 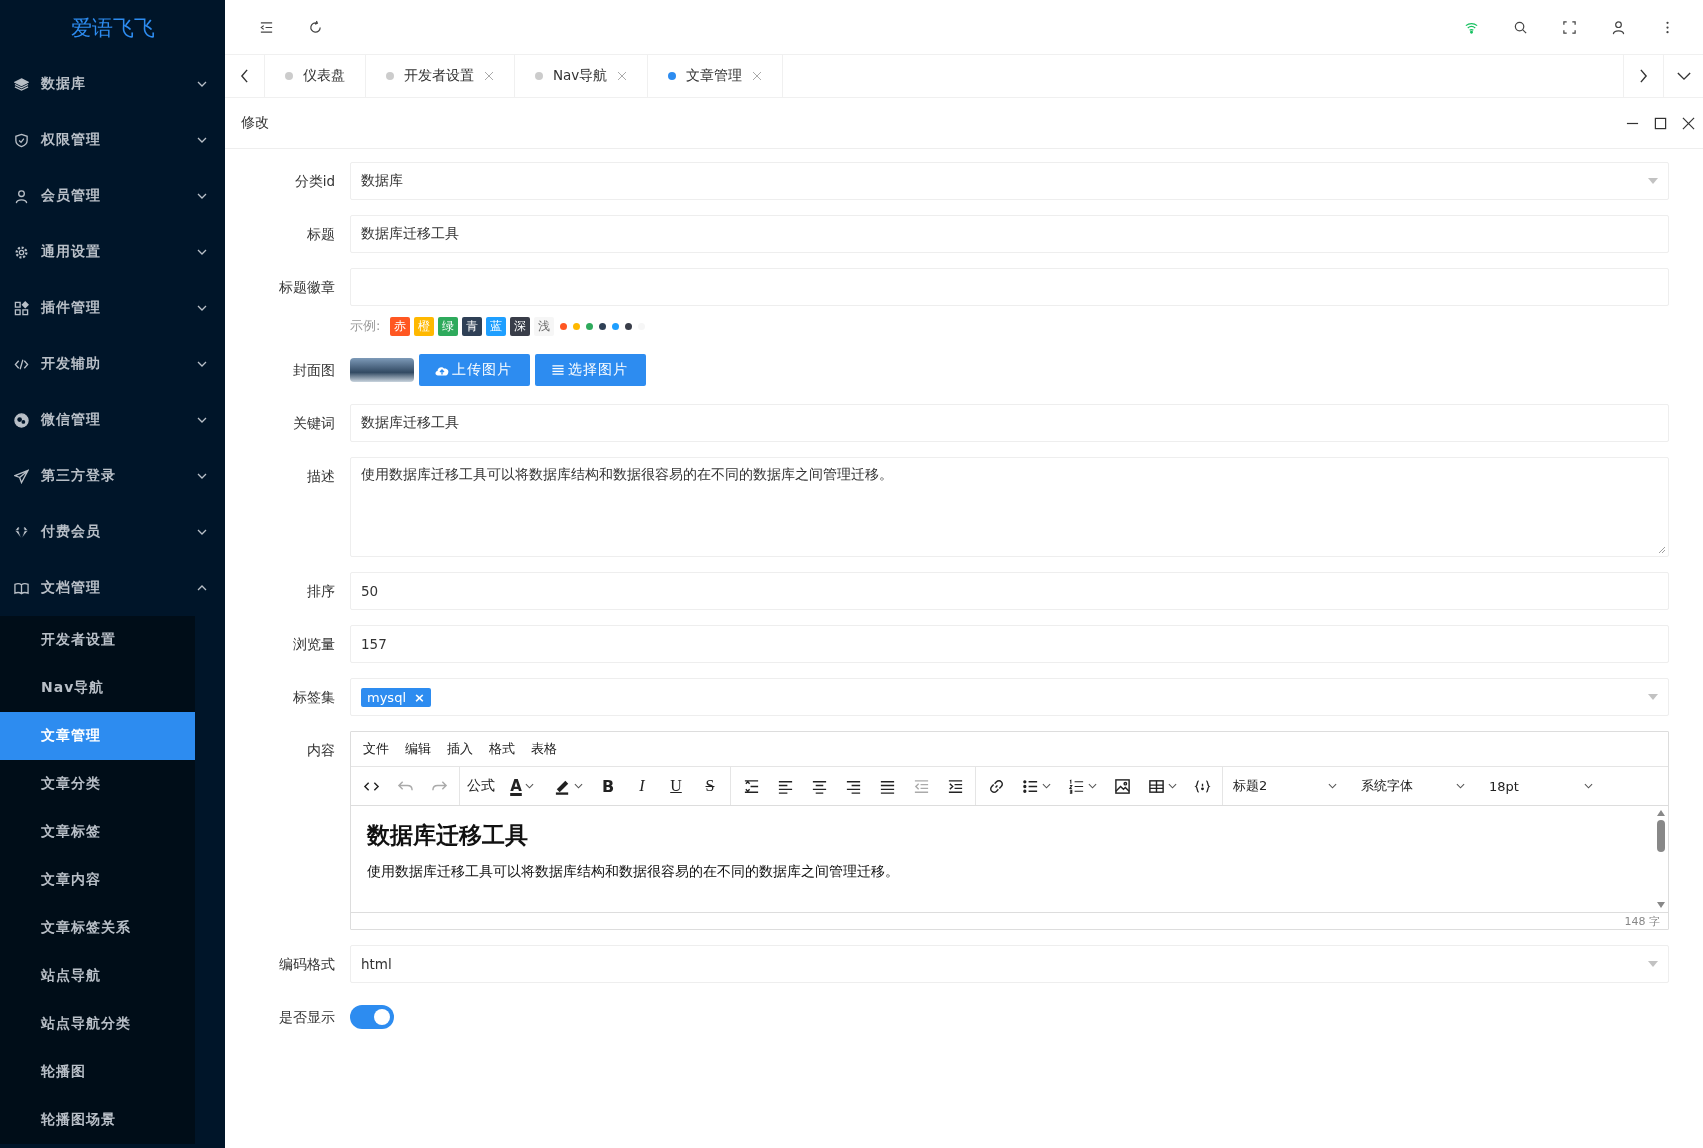 What do you see at coordinates (112, 420) in the screenshot?
I see `sidebar-item: 微信管理` at bounding box center [112, 420].